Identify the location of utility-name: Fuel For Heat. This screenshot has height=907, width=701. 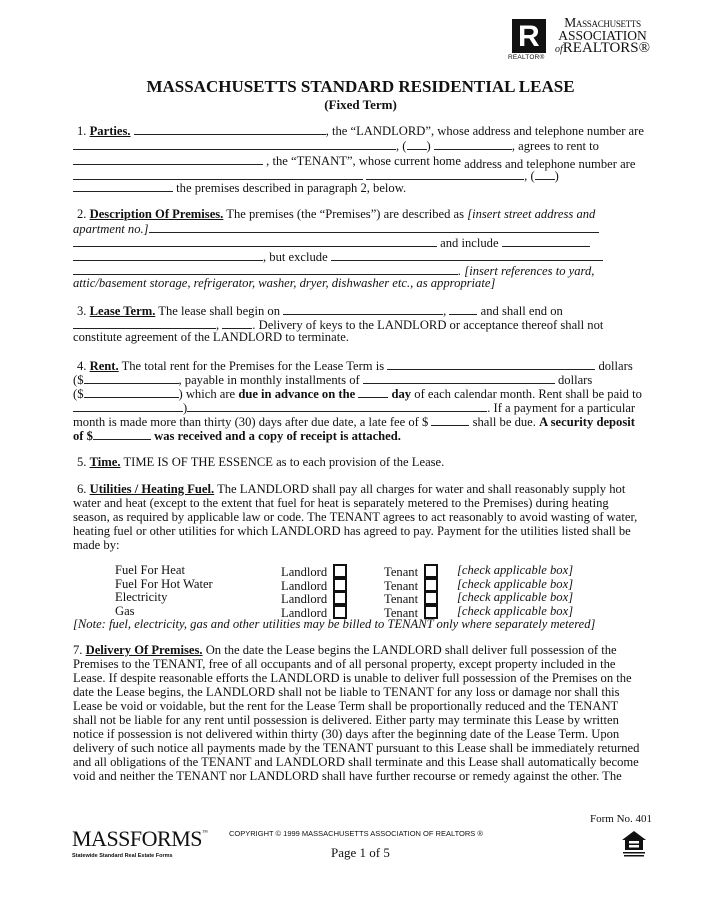
(150, 570).